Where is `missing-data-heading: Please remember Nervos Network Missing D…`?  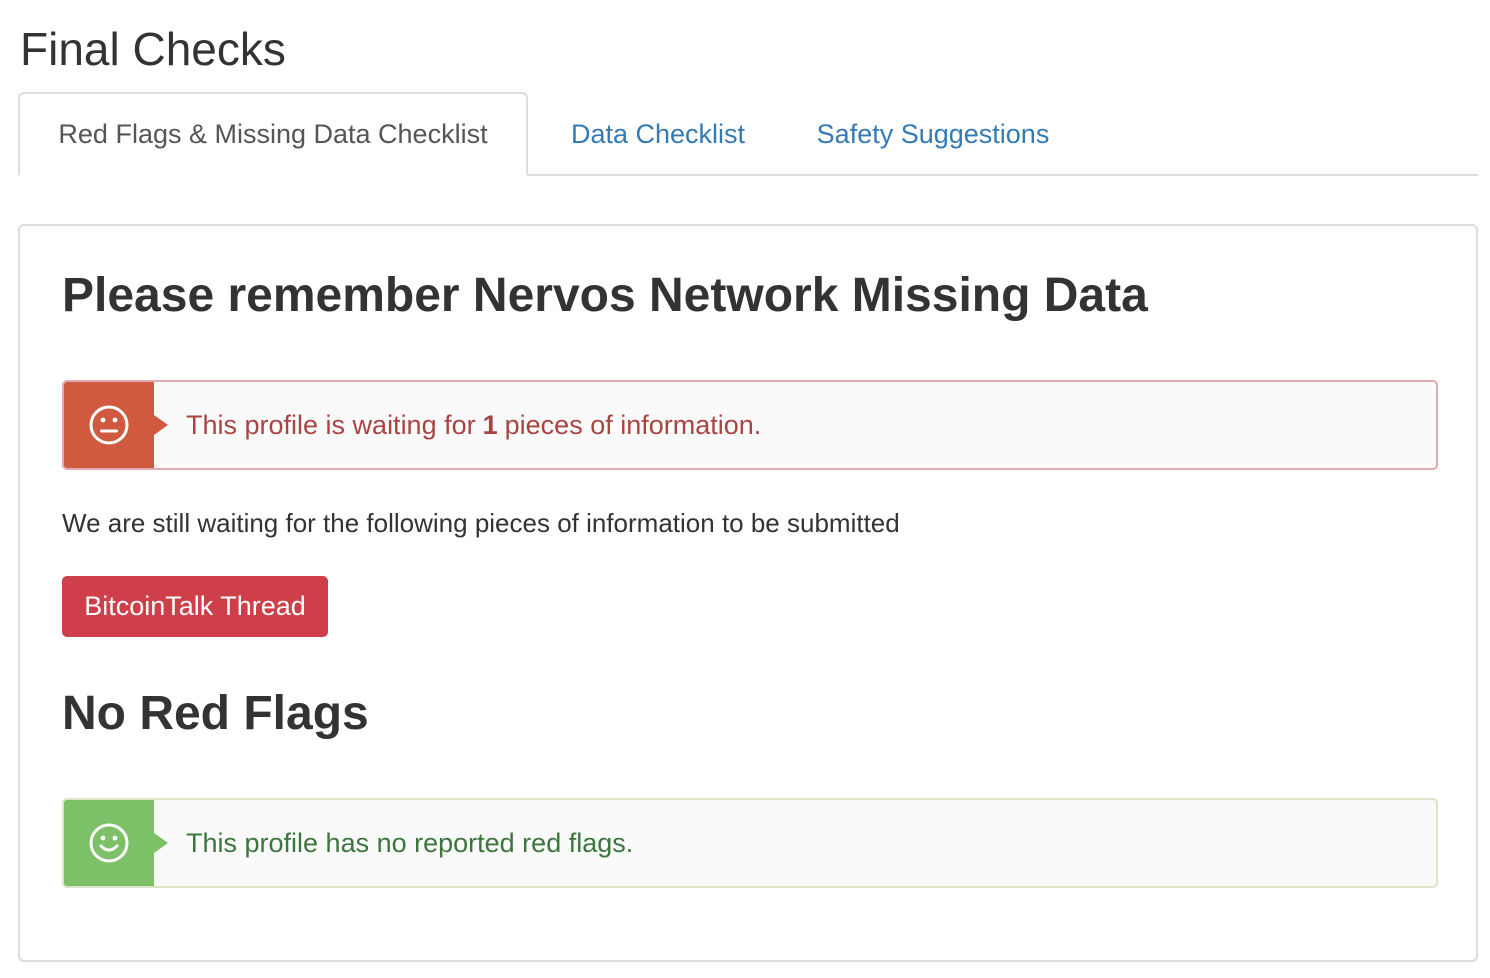
missing-data-heading: Please remember Nervos Network Missing D… is located at coordinates (605, 295).